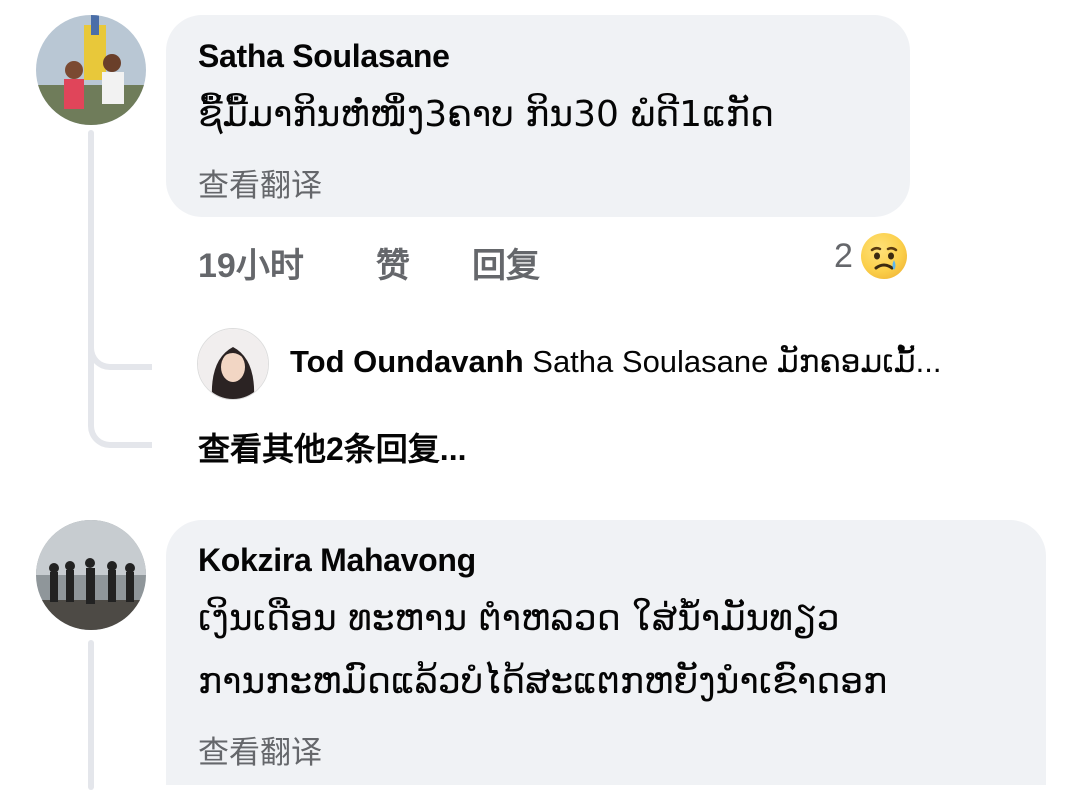 The height and width of the screenshot is (790, 1080). I want to click on comment-timestamp: 19小时, so click(251, 262).